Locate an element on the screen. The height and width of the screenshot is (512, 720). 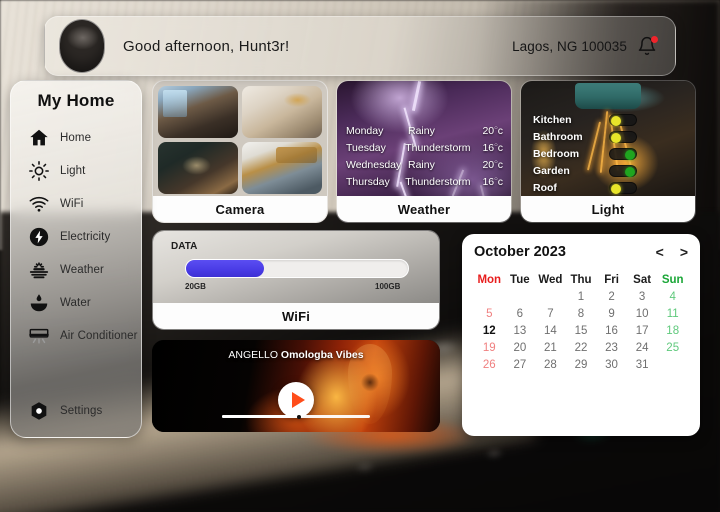
music-player-widget: ANGELLO Omologba Vibes is located at coordinates (296, 386).